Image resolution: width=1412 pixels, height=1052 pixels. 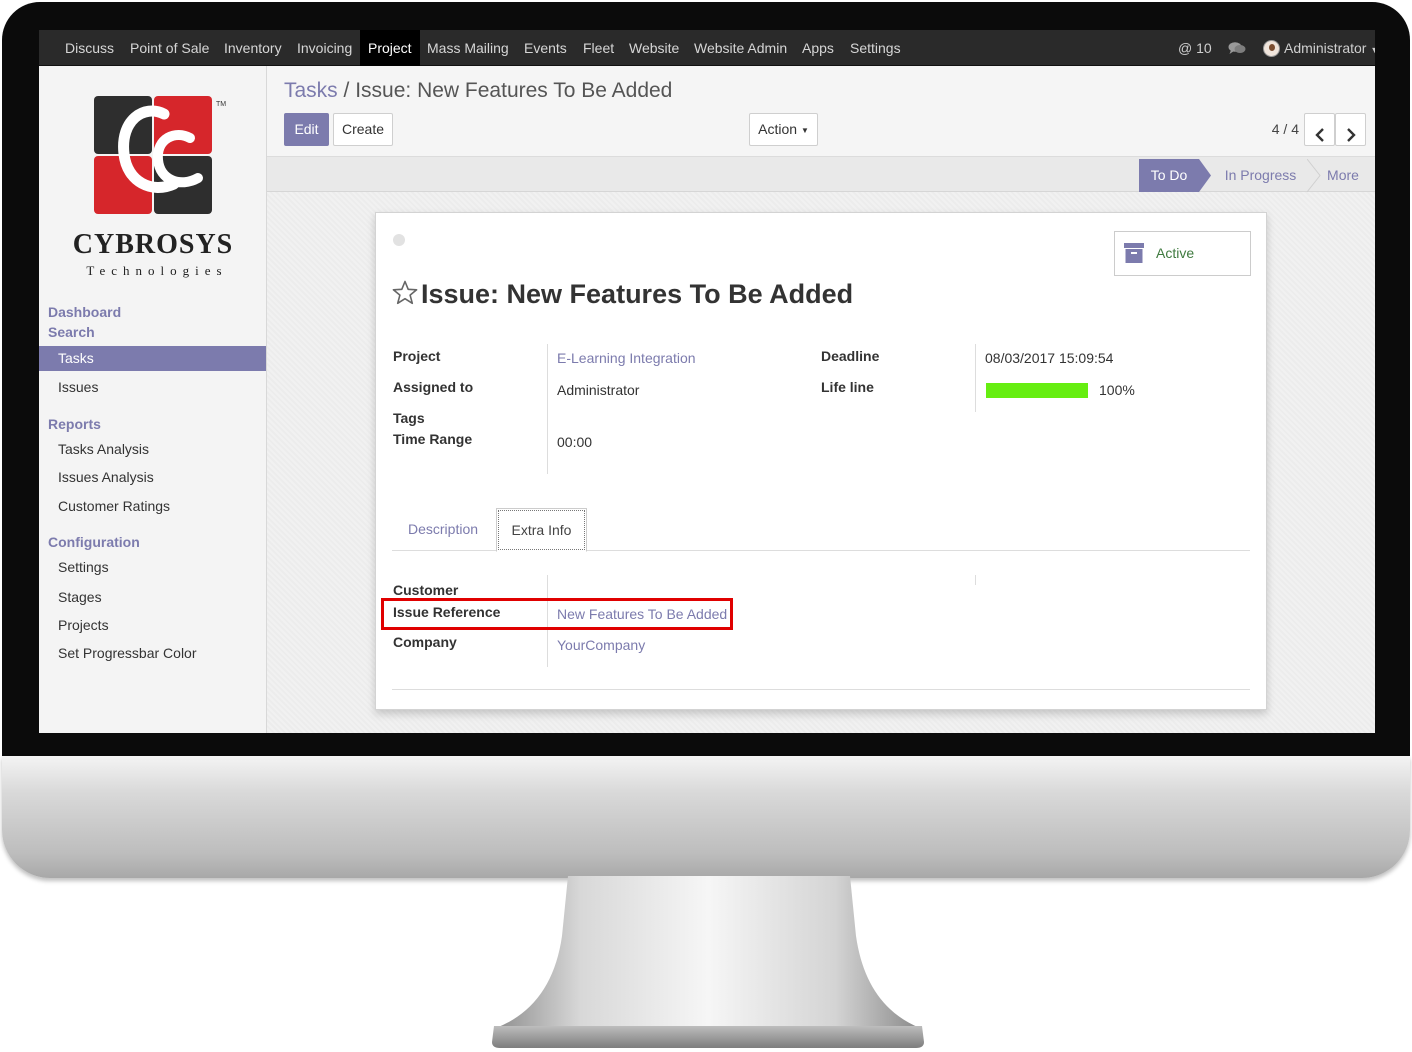 I want to click on action-label: Action, so click(x=778, y=129).